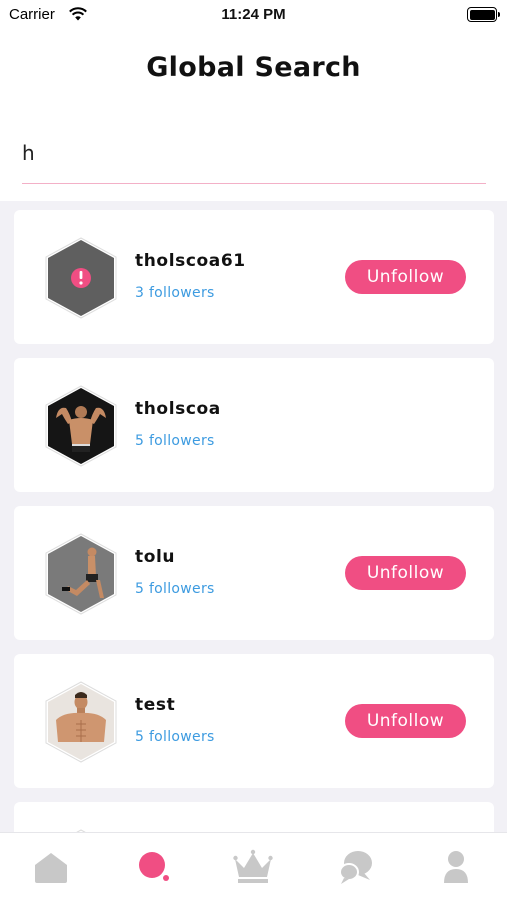 This screenshot has height=900, width=507. What do you see at coordinates (254, 277) in the screenshot?
I see `list-item: tholscoa61 3 followers Unfollow` at bounding box center [254, 277].